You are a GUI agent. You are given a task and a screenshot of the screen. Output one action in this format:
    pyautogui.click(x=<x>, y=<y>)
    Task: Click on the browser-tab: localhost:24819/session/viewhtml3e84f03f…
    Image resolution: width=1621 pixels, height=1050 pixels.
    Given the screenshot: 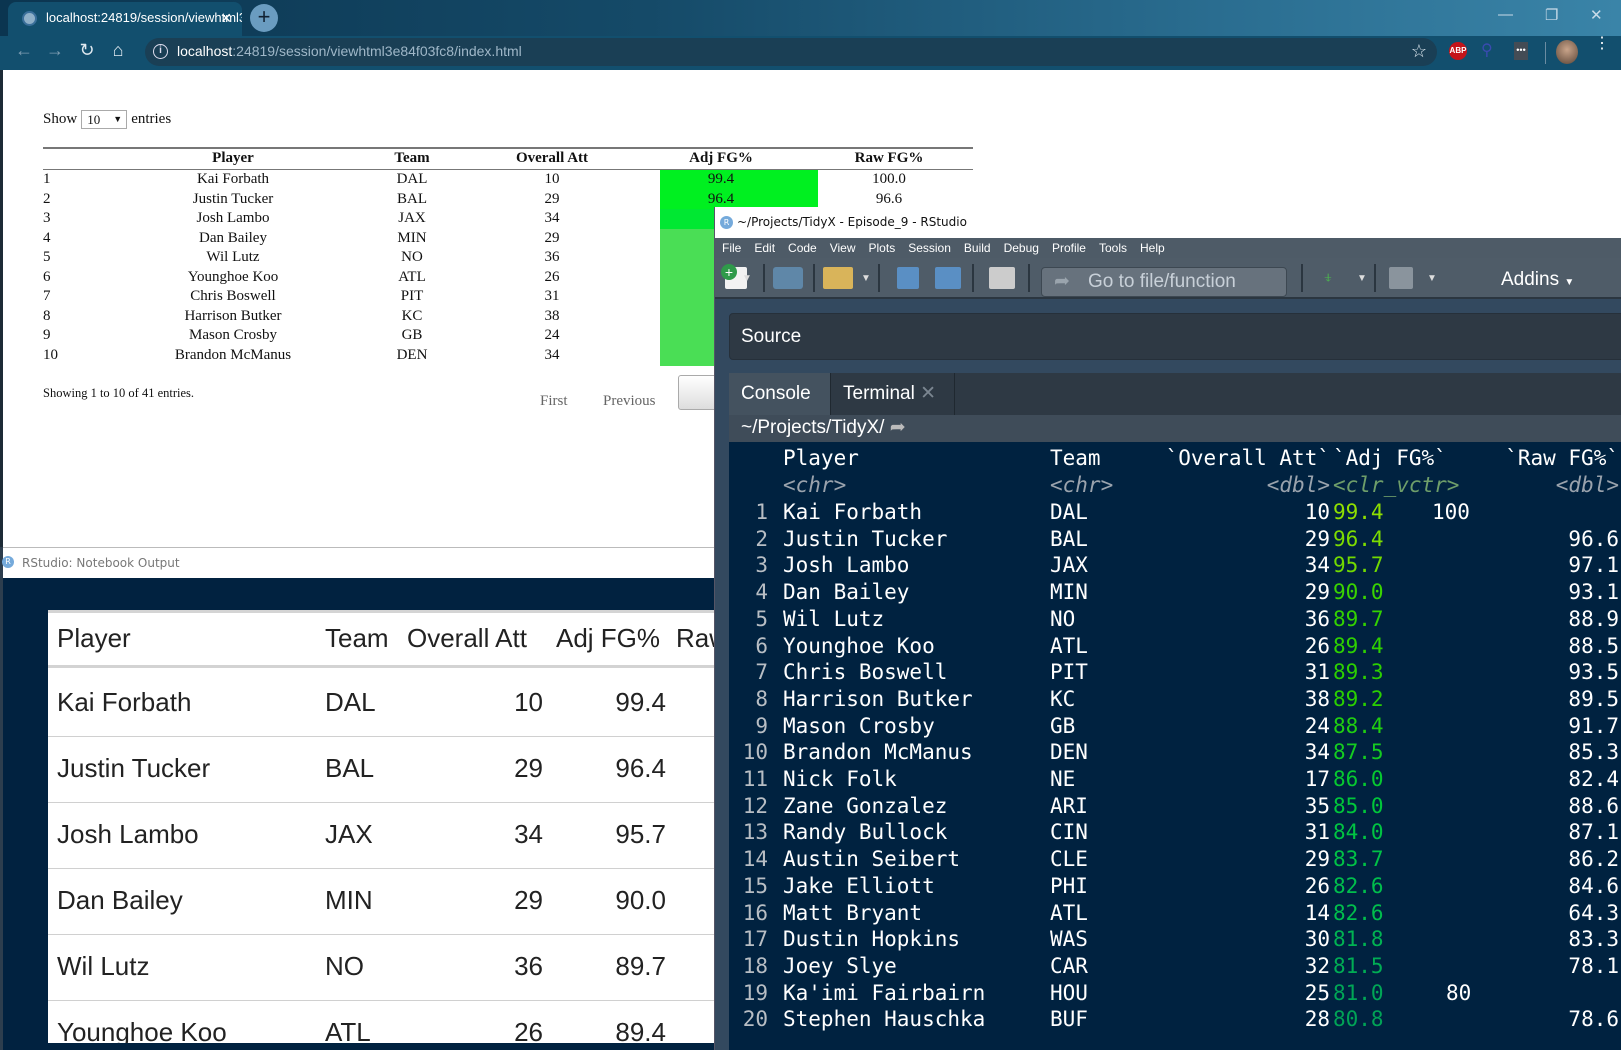 What is the action you would take?
    pyautogui.click(x=125, y=20)
    